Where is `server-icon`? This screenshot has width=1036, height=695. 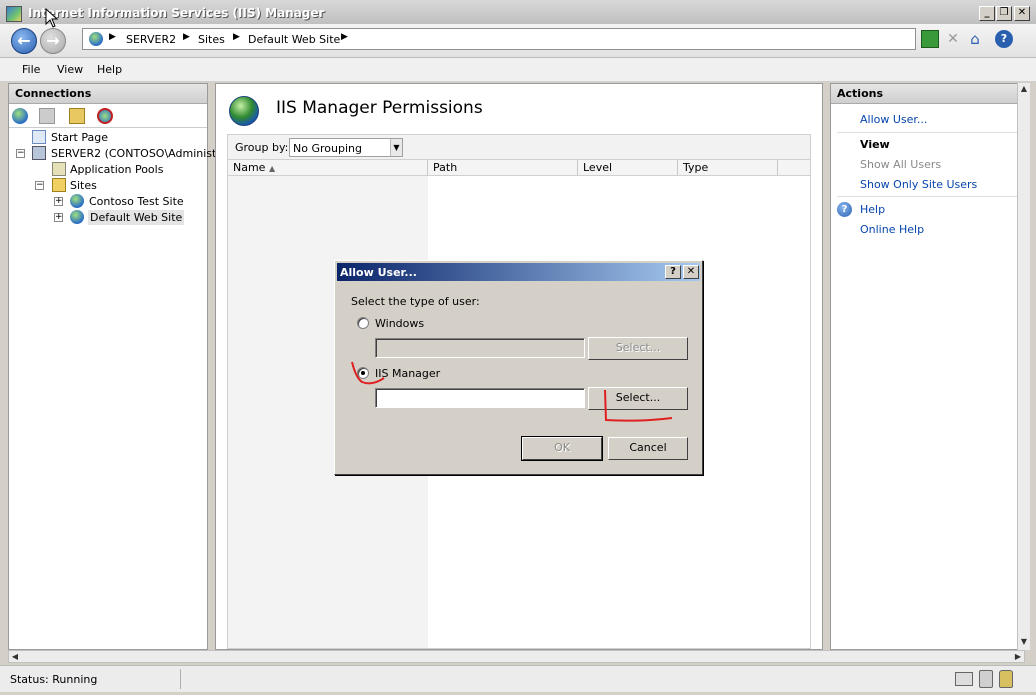
server-icon is located at coordinates (39, 153).